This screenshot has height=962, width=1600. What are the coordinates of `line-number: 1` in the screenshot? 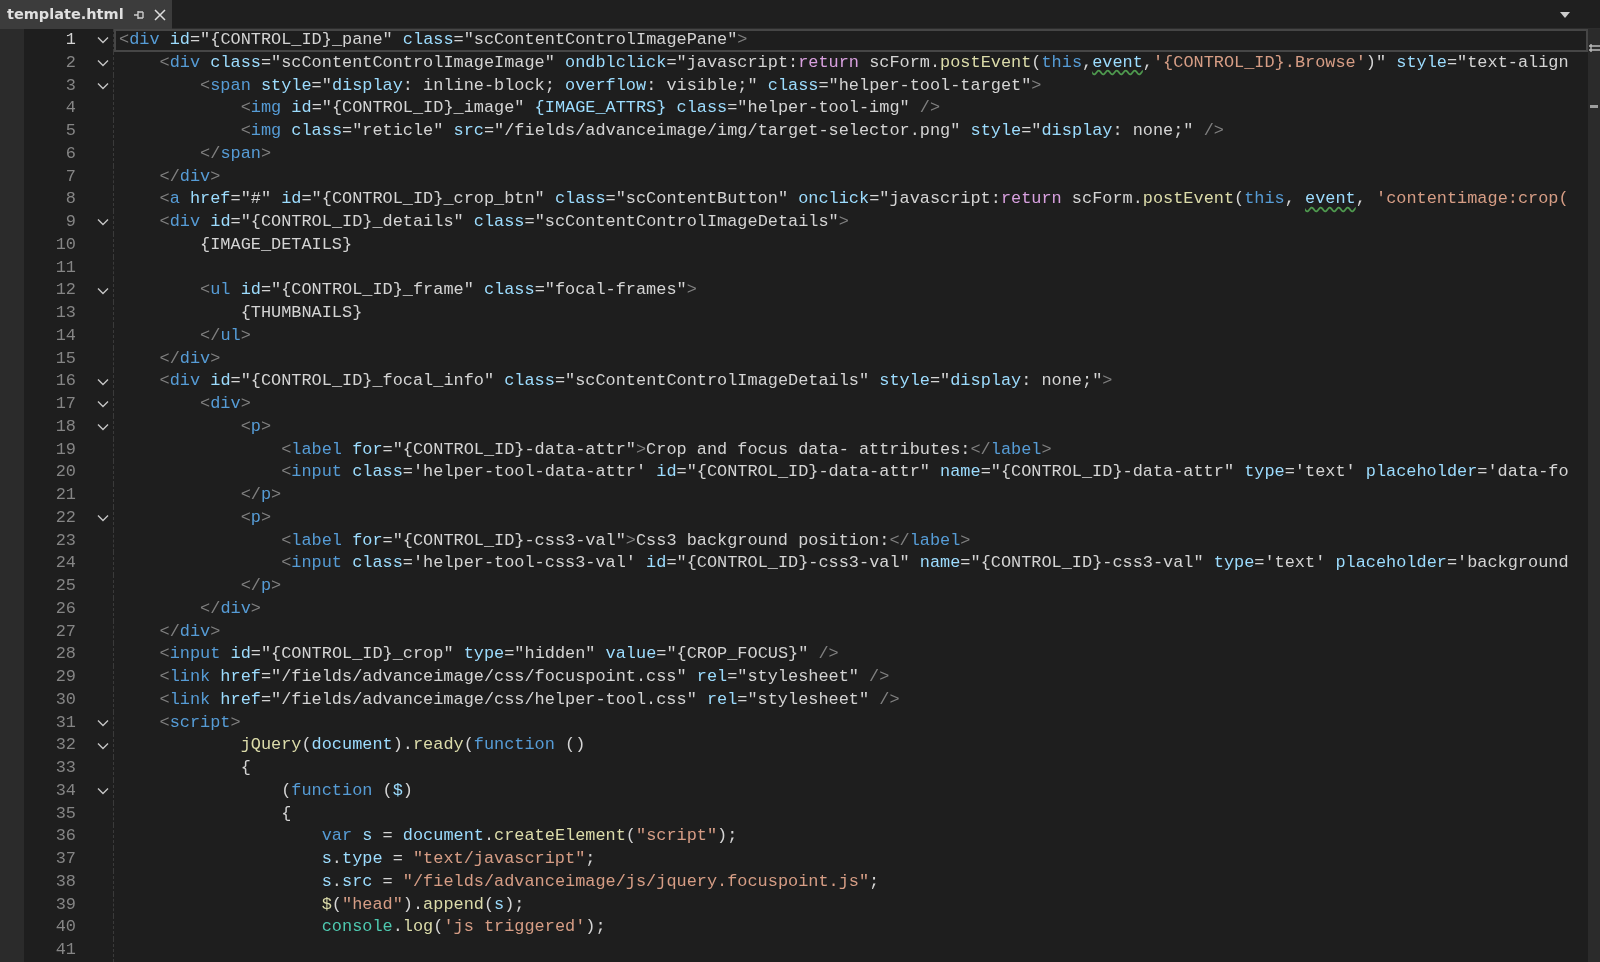 It's located at (70, 40).